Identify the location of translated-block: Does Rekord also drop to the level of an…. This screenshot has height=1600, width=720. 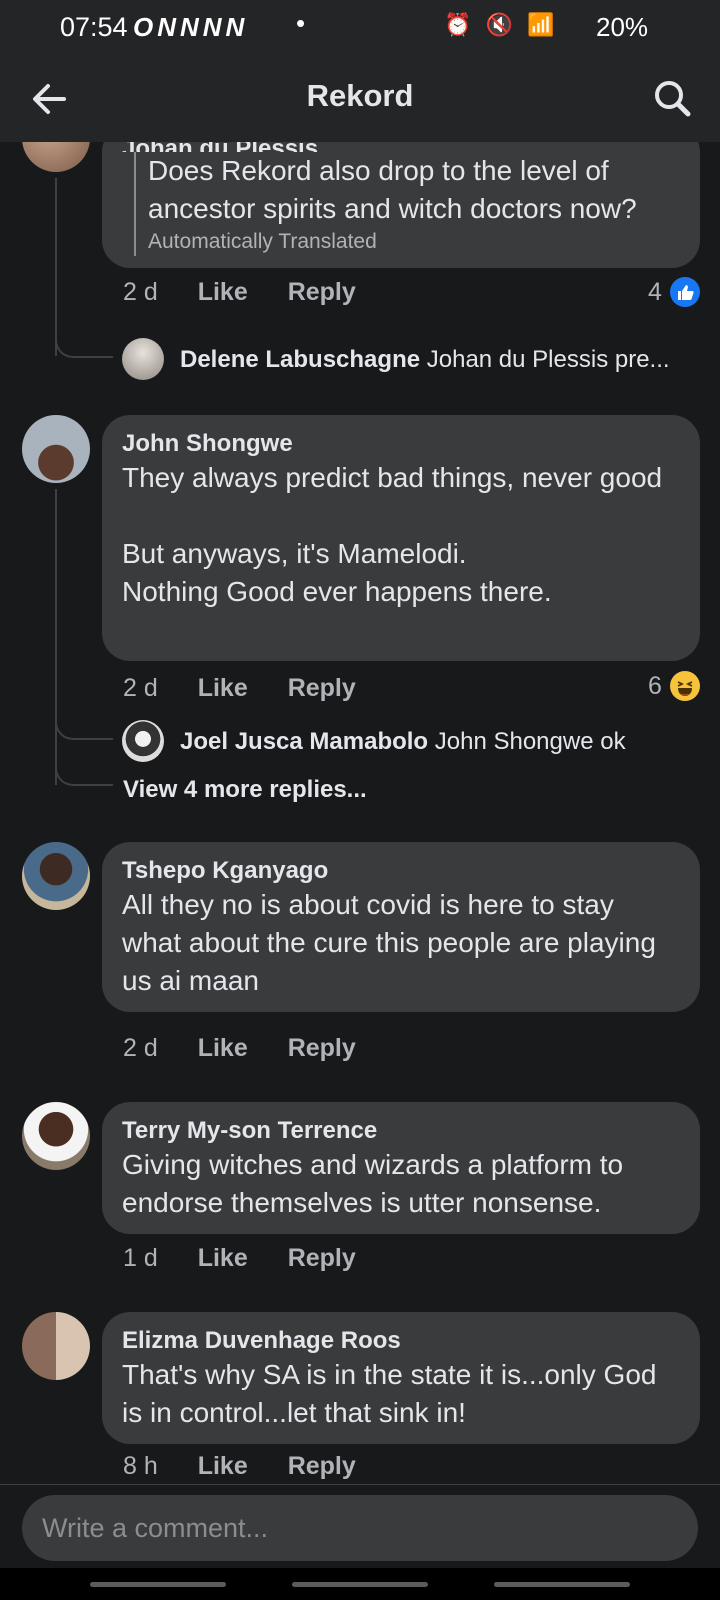
(407, 204).